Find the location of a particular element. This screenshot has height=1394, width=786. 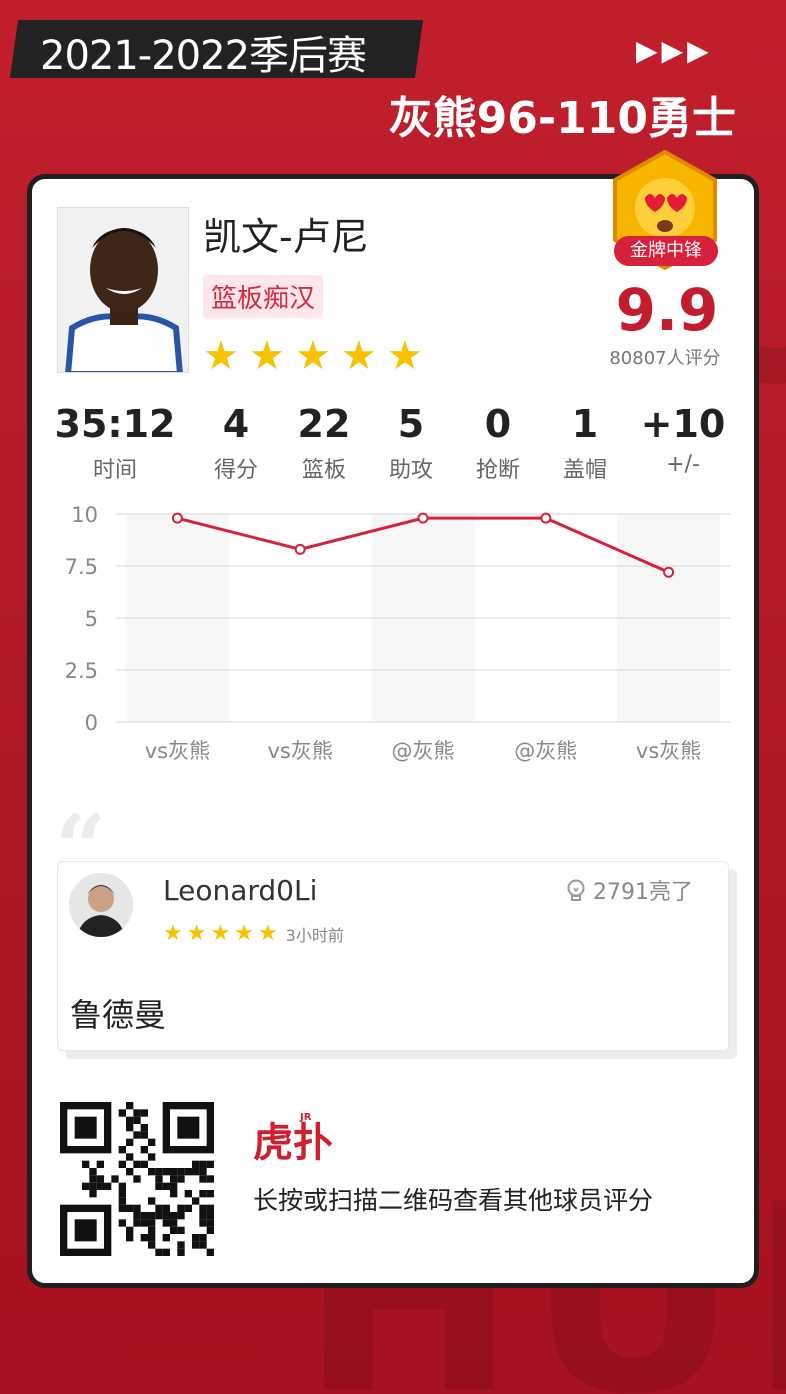

y-tick-label: 10 is located at coordinates (84, 515).